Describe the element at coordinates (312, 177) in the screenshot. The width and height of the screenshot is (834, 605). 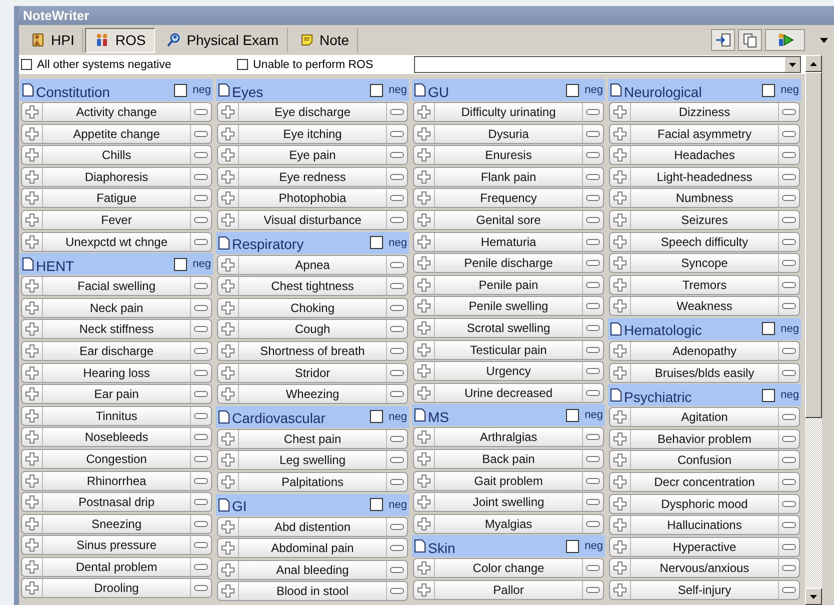
I see `symptom-label: Eye redness` at that location.